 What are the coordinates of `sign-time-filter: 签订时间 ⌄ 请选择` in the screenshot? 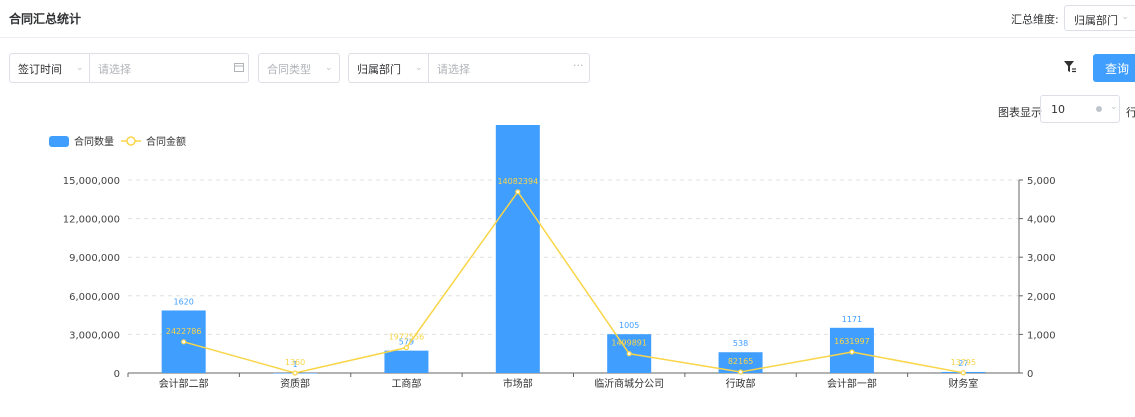 It's located at (129, 68).